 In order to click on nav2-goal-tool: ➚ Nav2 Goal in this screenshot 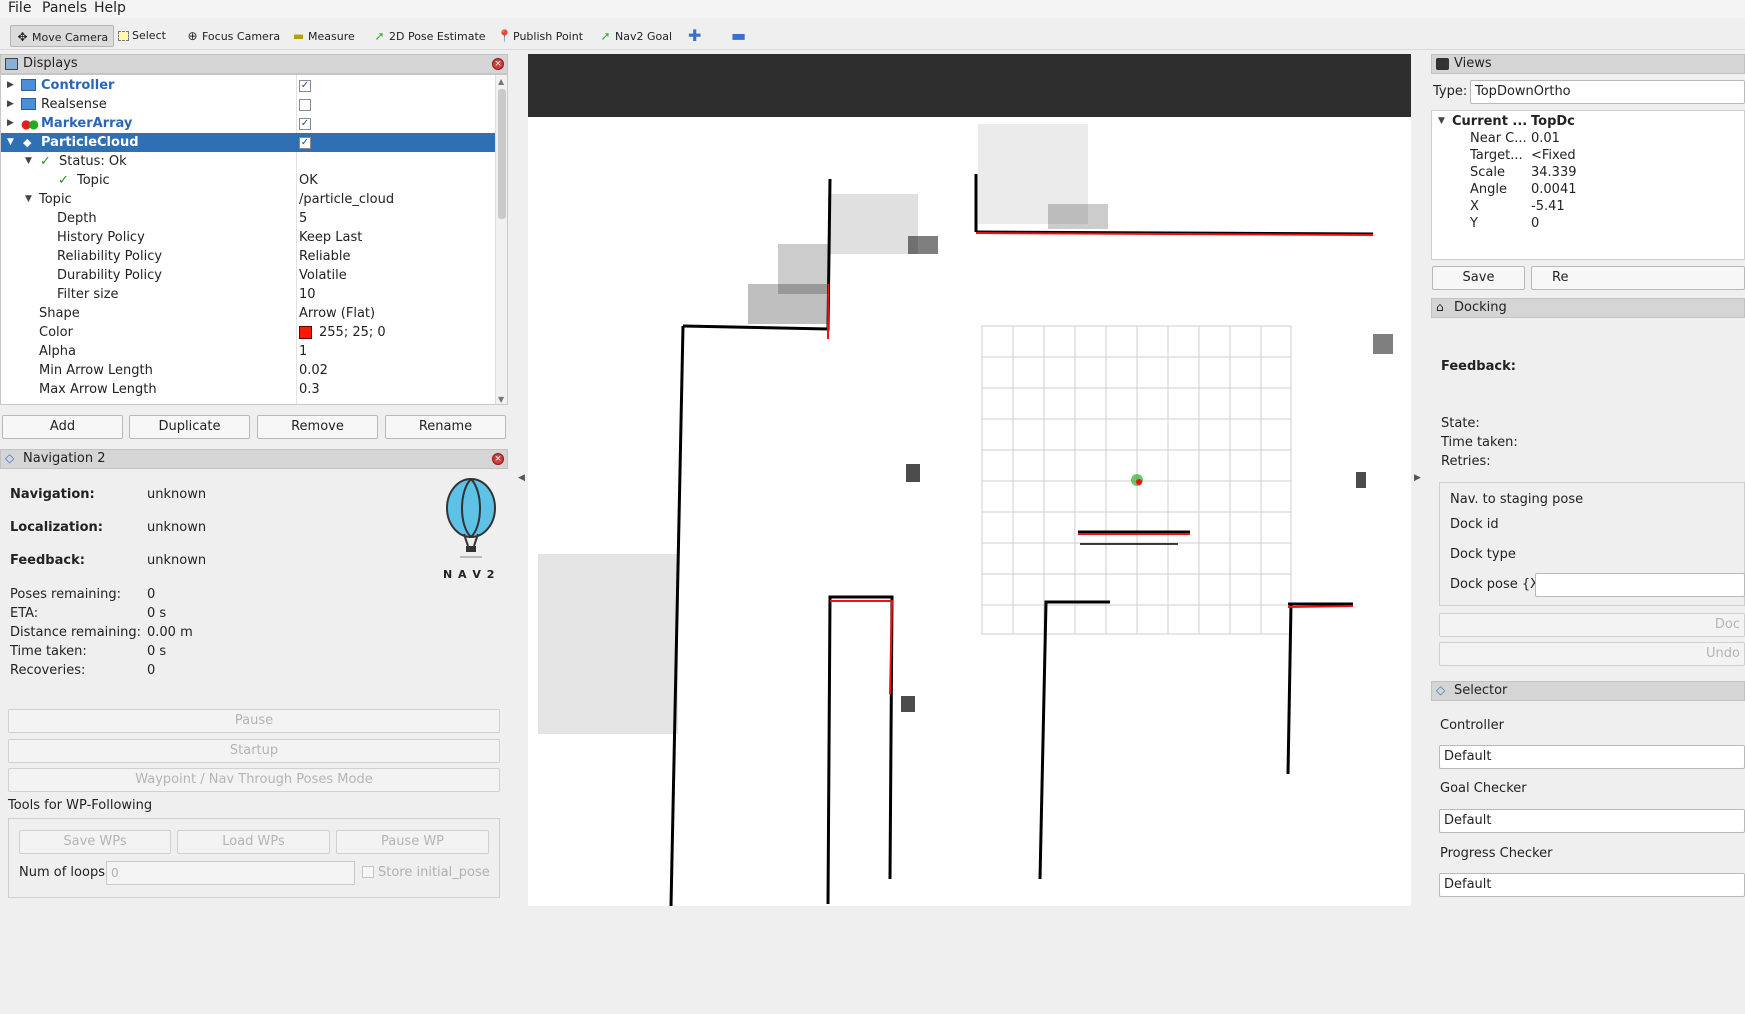, I will do `click(635, 36)`.